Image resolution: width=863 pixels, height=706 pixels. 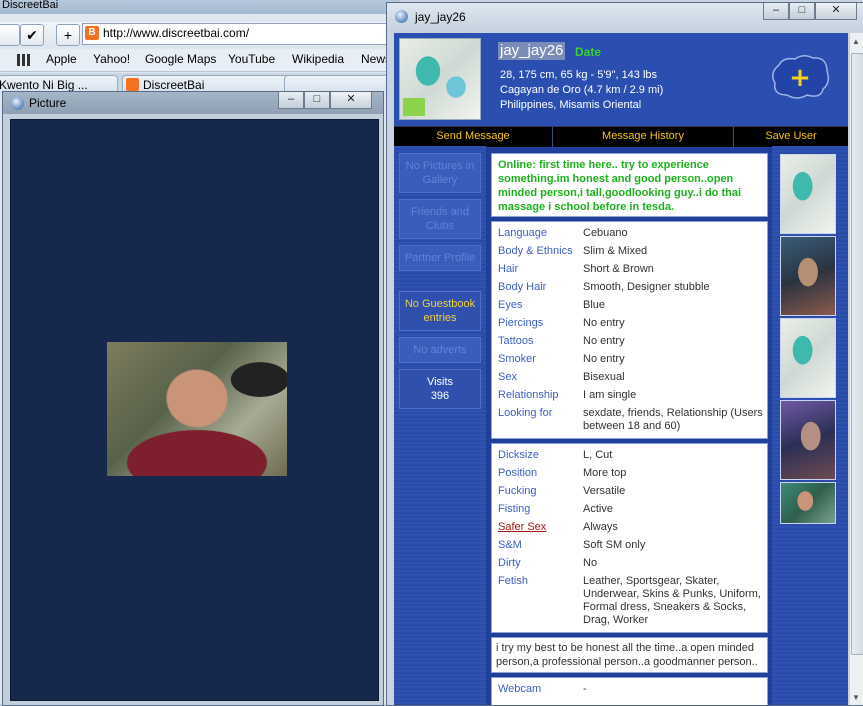 What do you see at coordinates (535, 251) in the screenshot?
I see `detail-label: Body & Ethnics` at bounding box center [535, 251].